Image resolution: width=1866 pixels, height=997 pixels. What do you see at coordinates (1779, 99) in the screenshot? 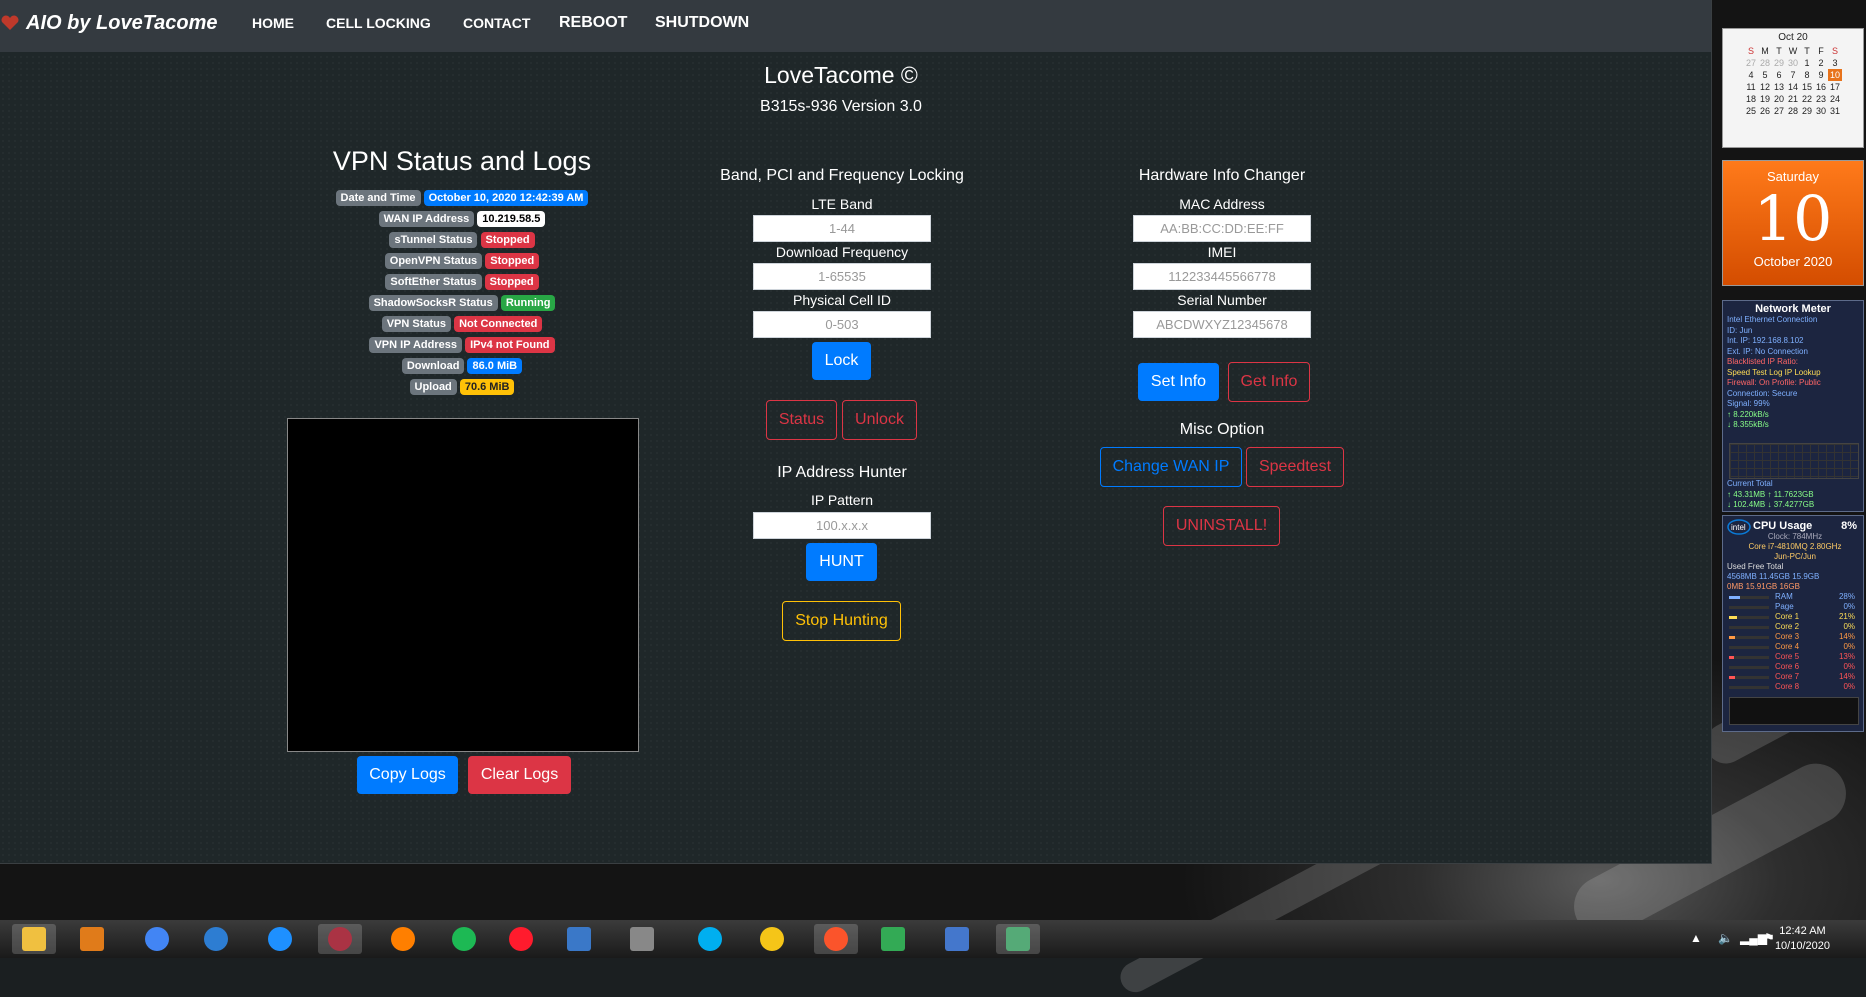
I see `calendar-day: 20` at bounding box center [1779, 99].